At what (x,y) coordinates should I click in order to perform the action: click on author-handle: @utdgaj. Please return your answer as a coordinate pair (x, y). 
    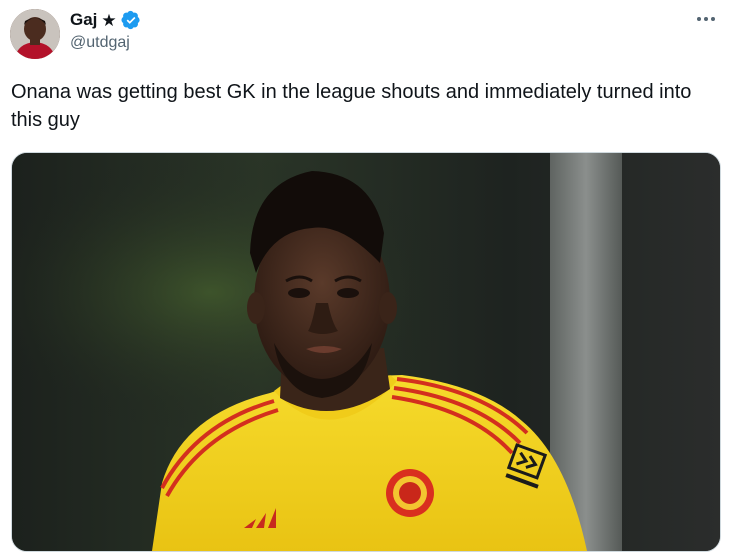
    Looking at the image, I should click on (100, 43).